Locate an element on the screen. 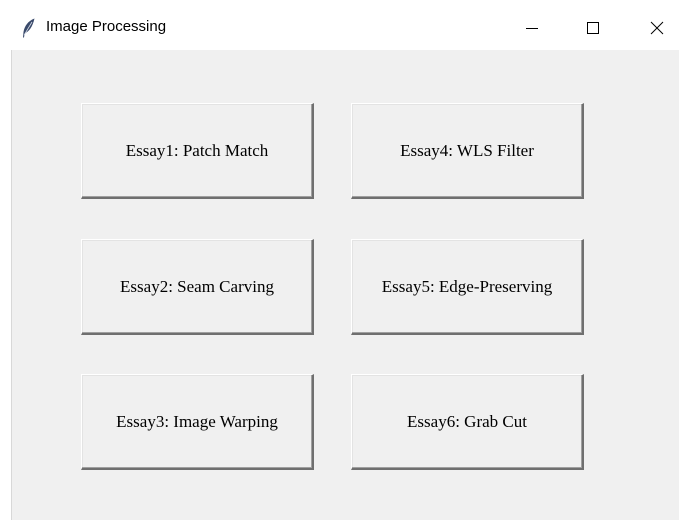  maximize-button is located at coordinates (593, 28).